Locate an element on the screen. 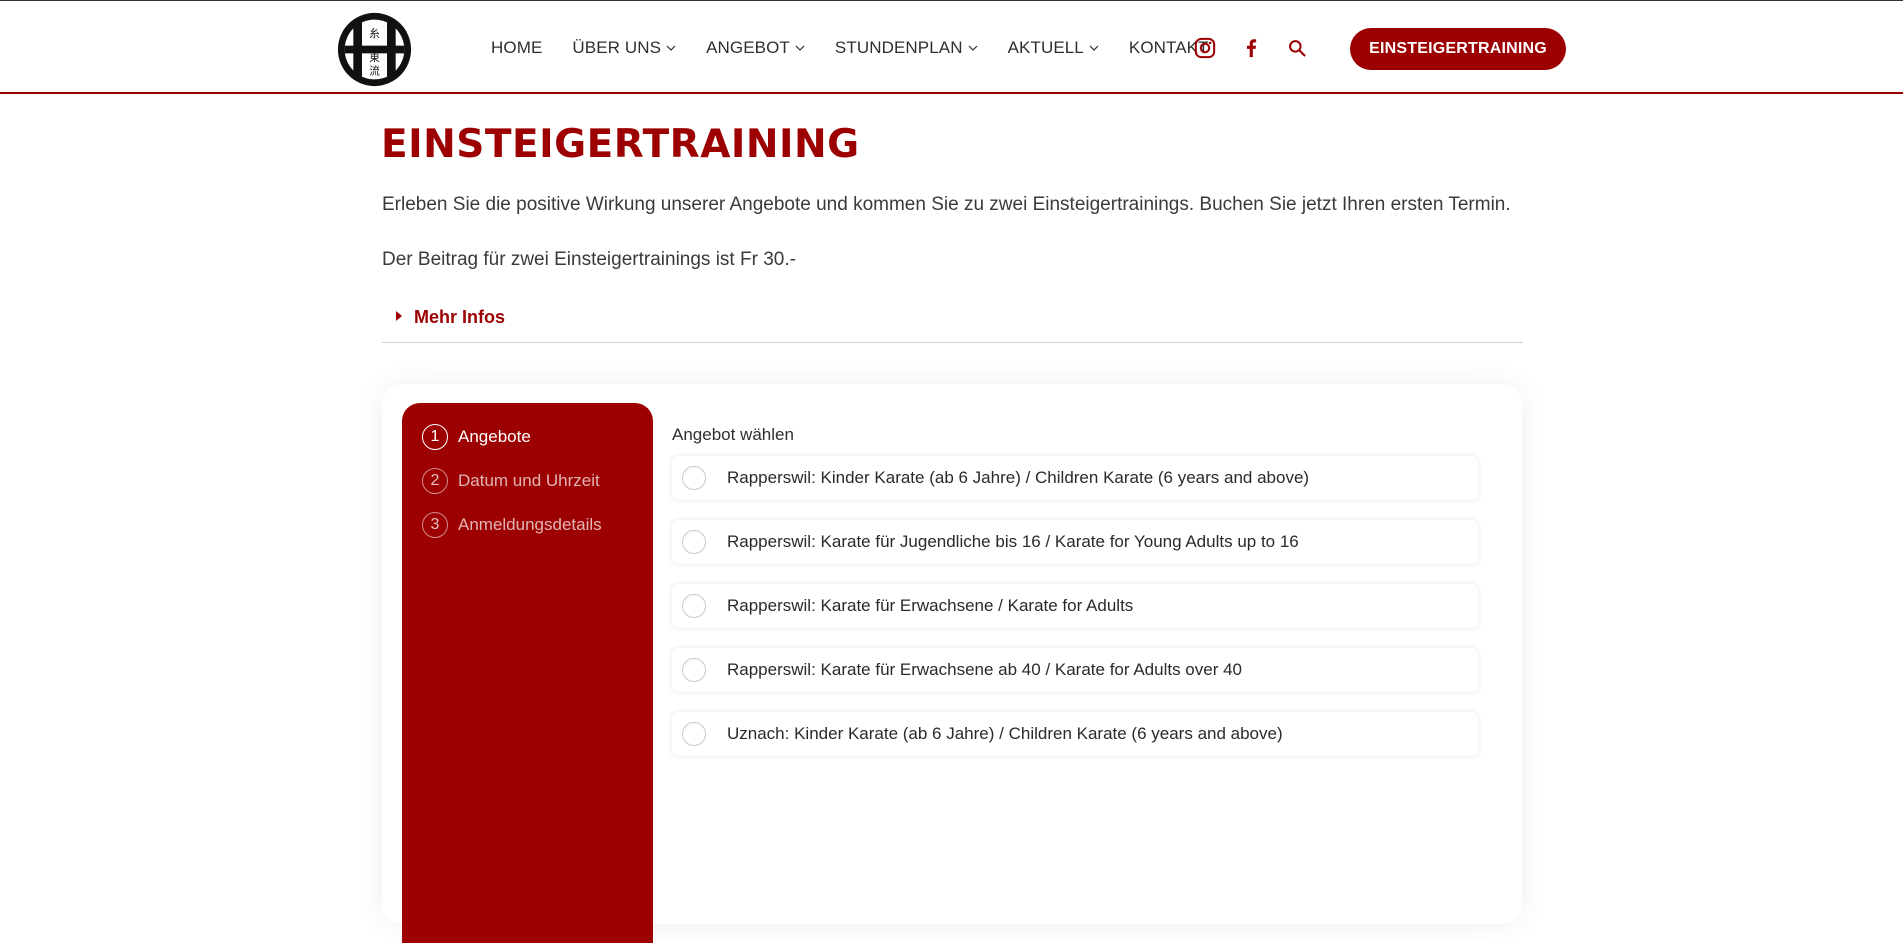  nav-item-ueber-uns: ÜBER UNS is located at coordinates (624, 48).